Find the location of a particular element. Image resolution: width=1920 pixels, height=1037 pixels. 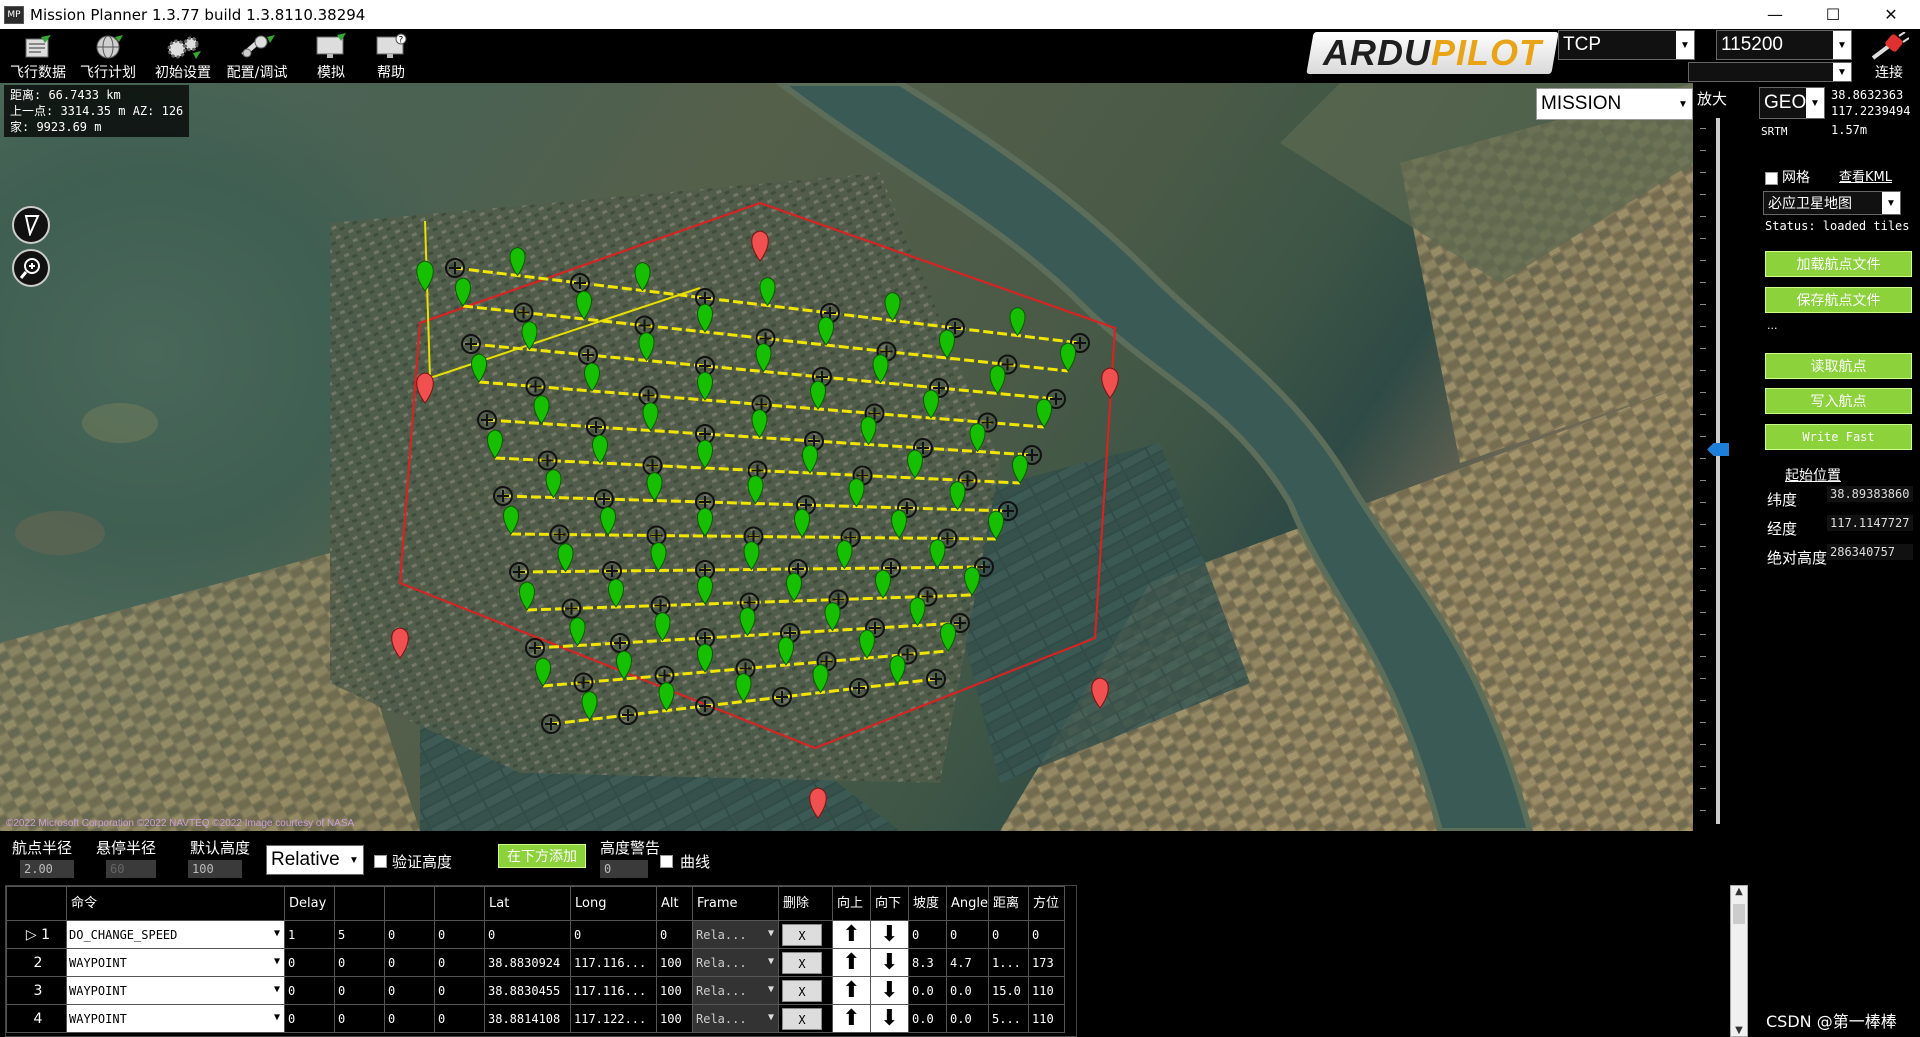

lat-cell: 38.8814108 is located at coordinates (527, 1018).